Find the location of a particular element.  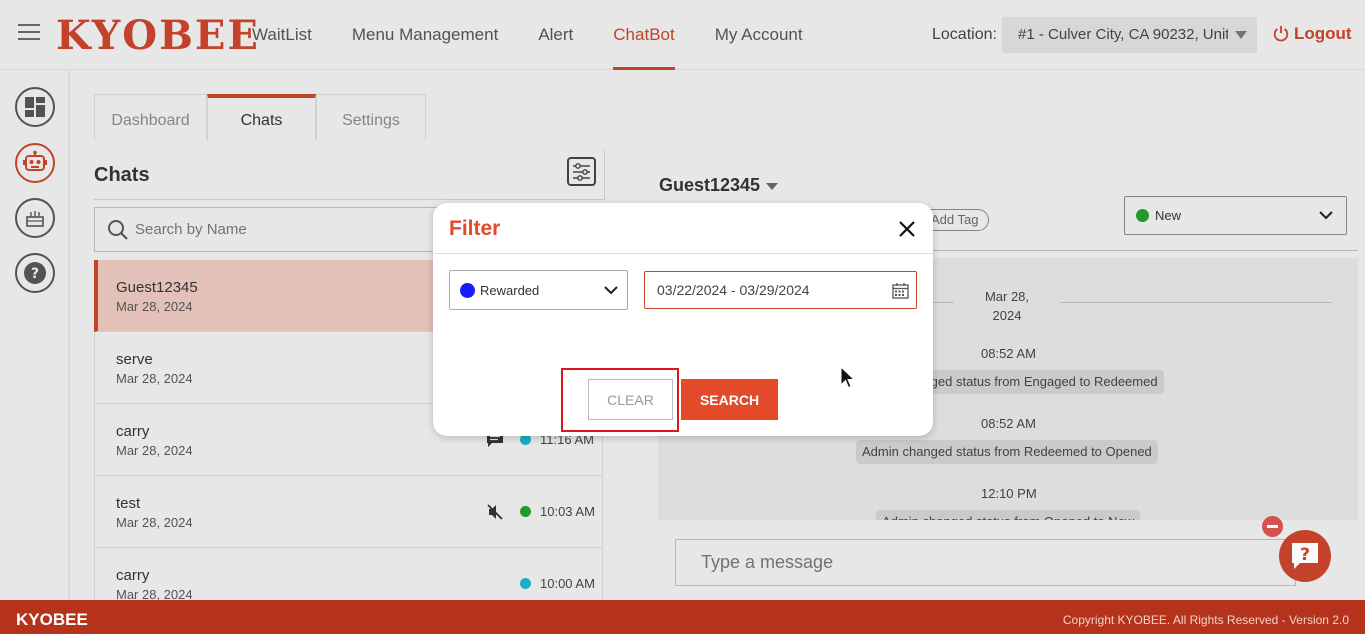

mouse-cursor-icon is located at coordinates (848, 377).